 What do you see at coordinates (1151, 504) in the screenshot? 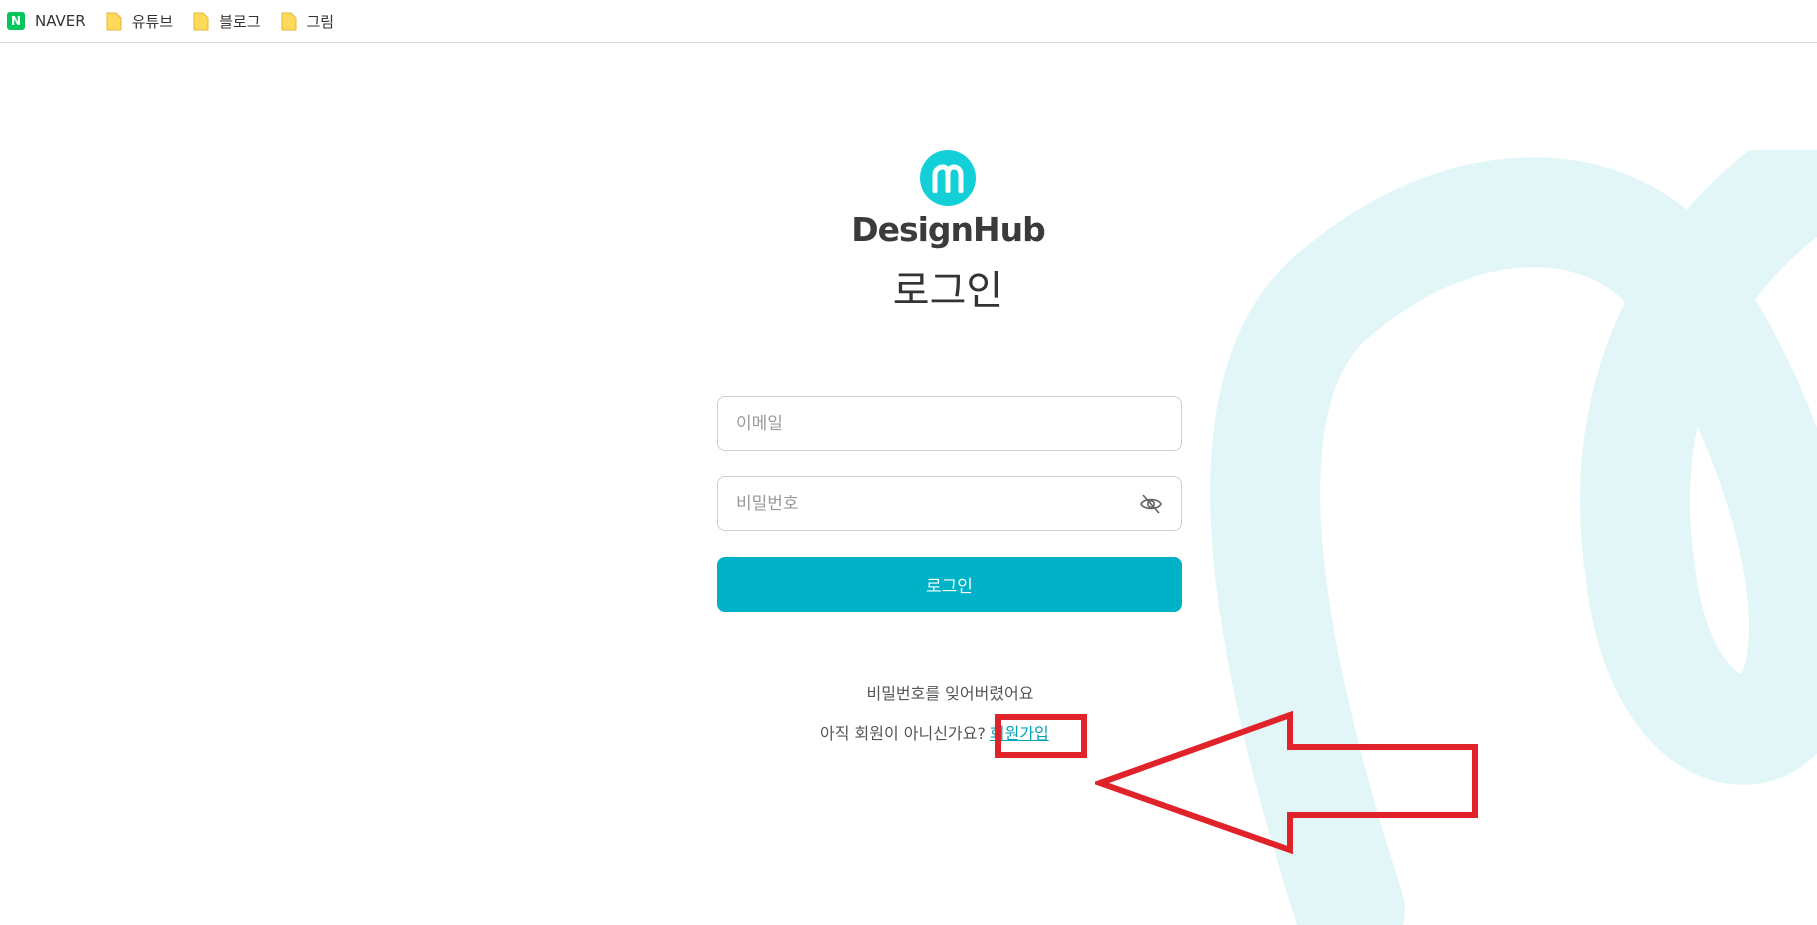
I see `eye-slash-icon` at bounding box center [1151, 504].